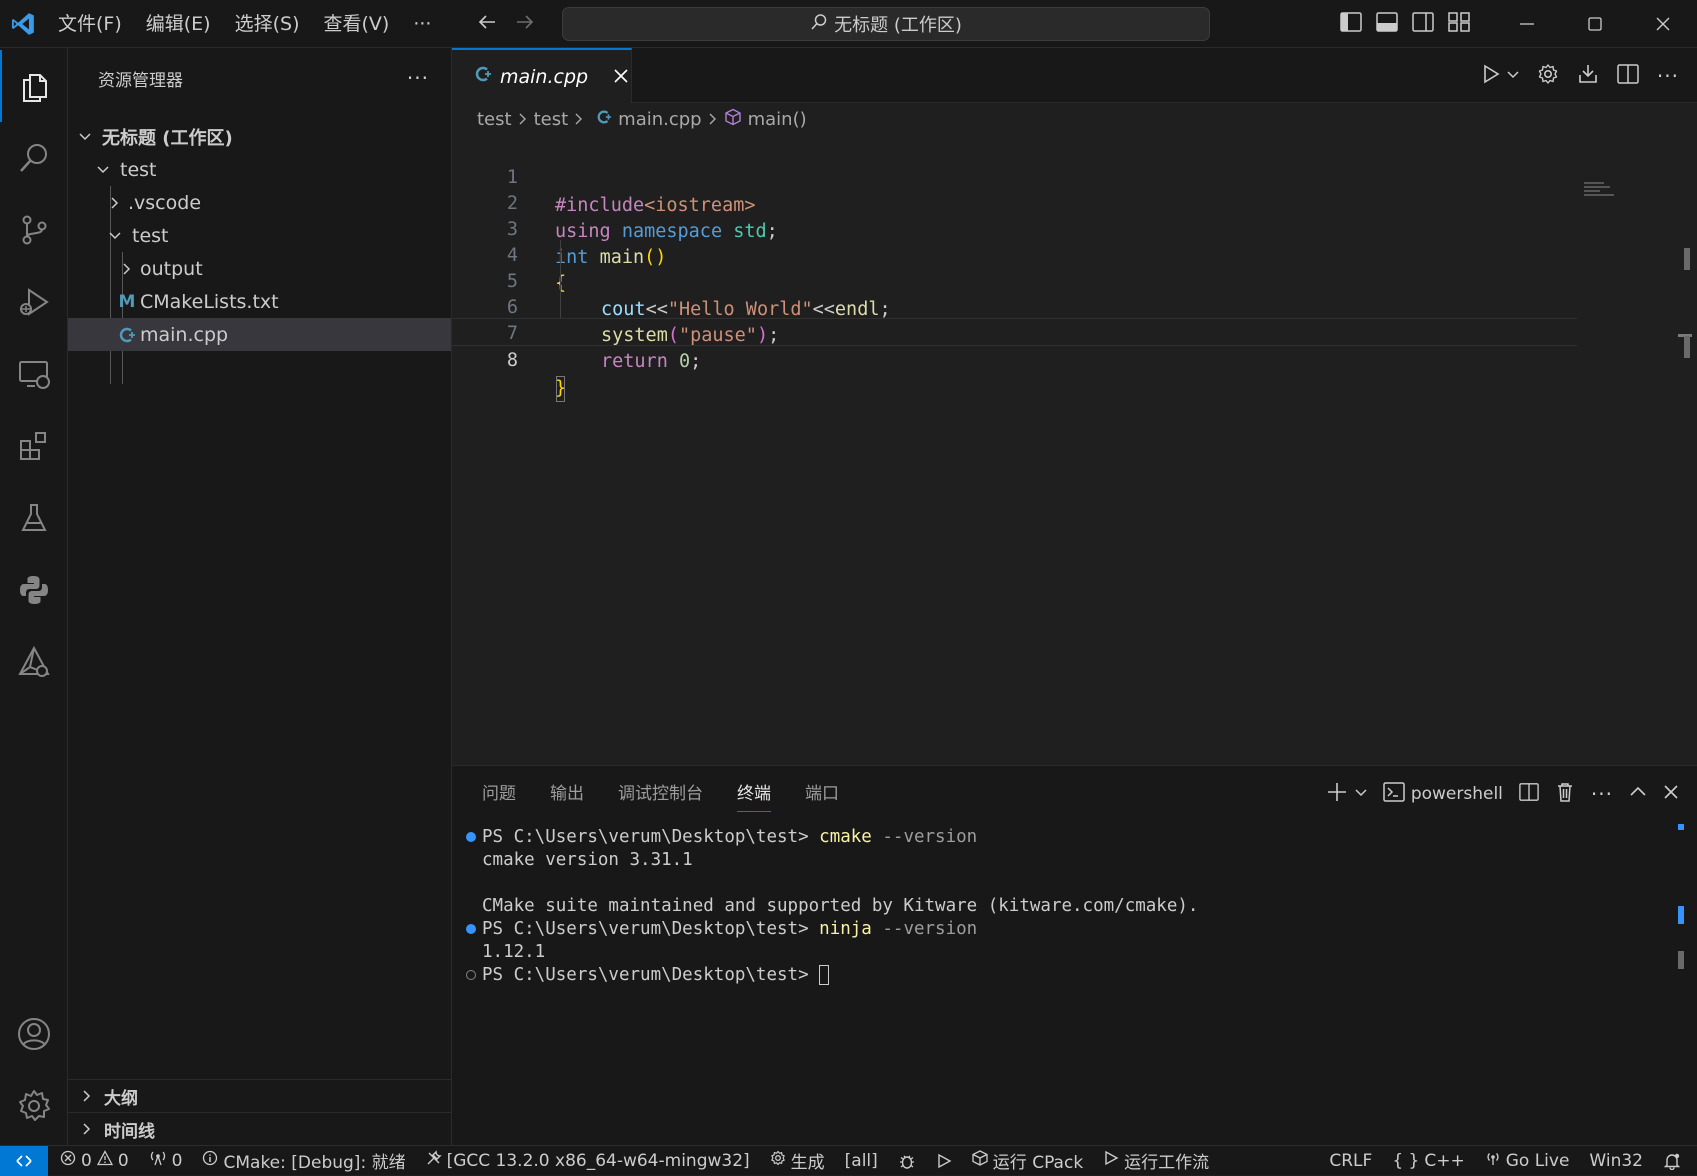 This screenshot has height=1176, width=1697. What do you see at coordinates (1361, 794) in the screenshot?
I see `terminal-dropdown-chevron-icon` at bounding box center [1361, 794].